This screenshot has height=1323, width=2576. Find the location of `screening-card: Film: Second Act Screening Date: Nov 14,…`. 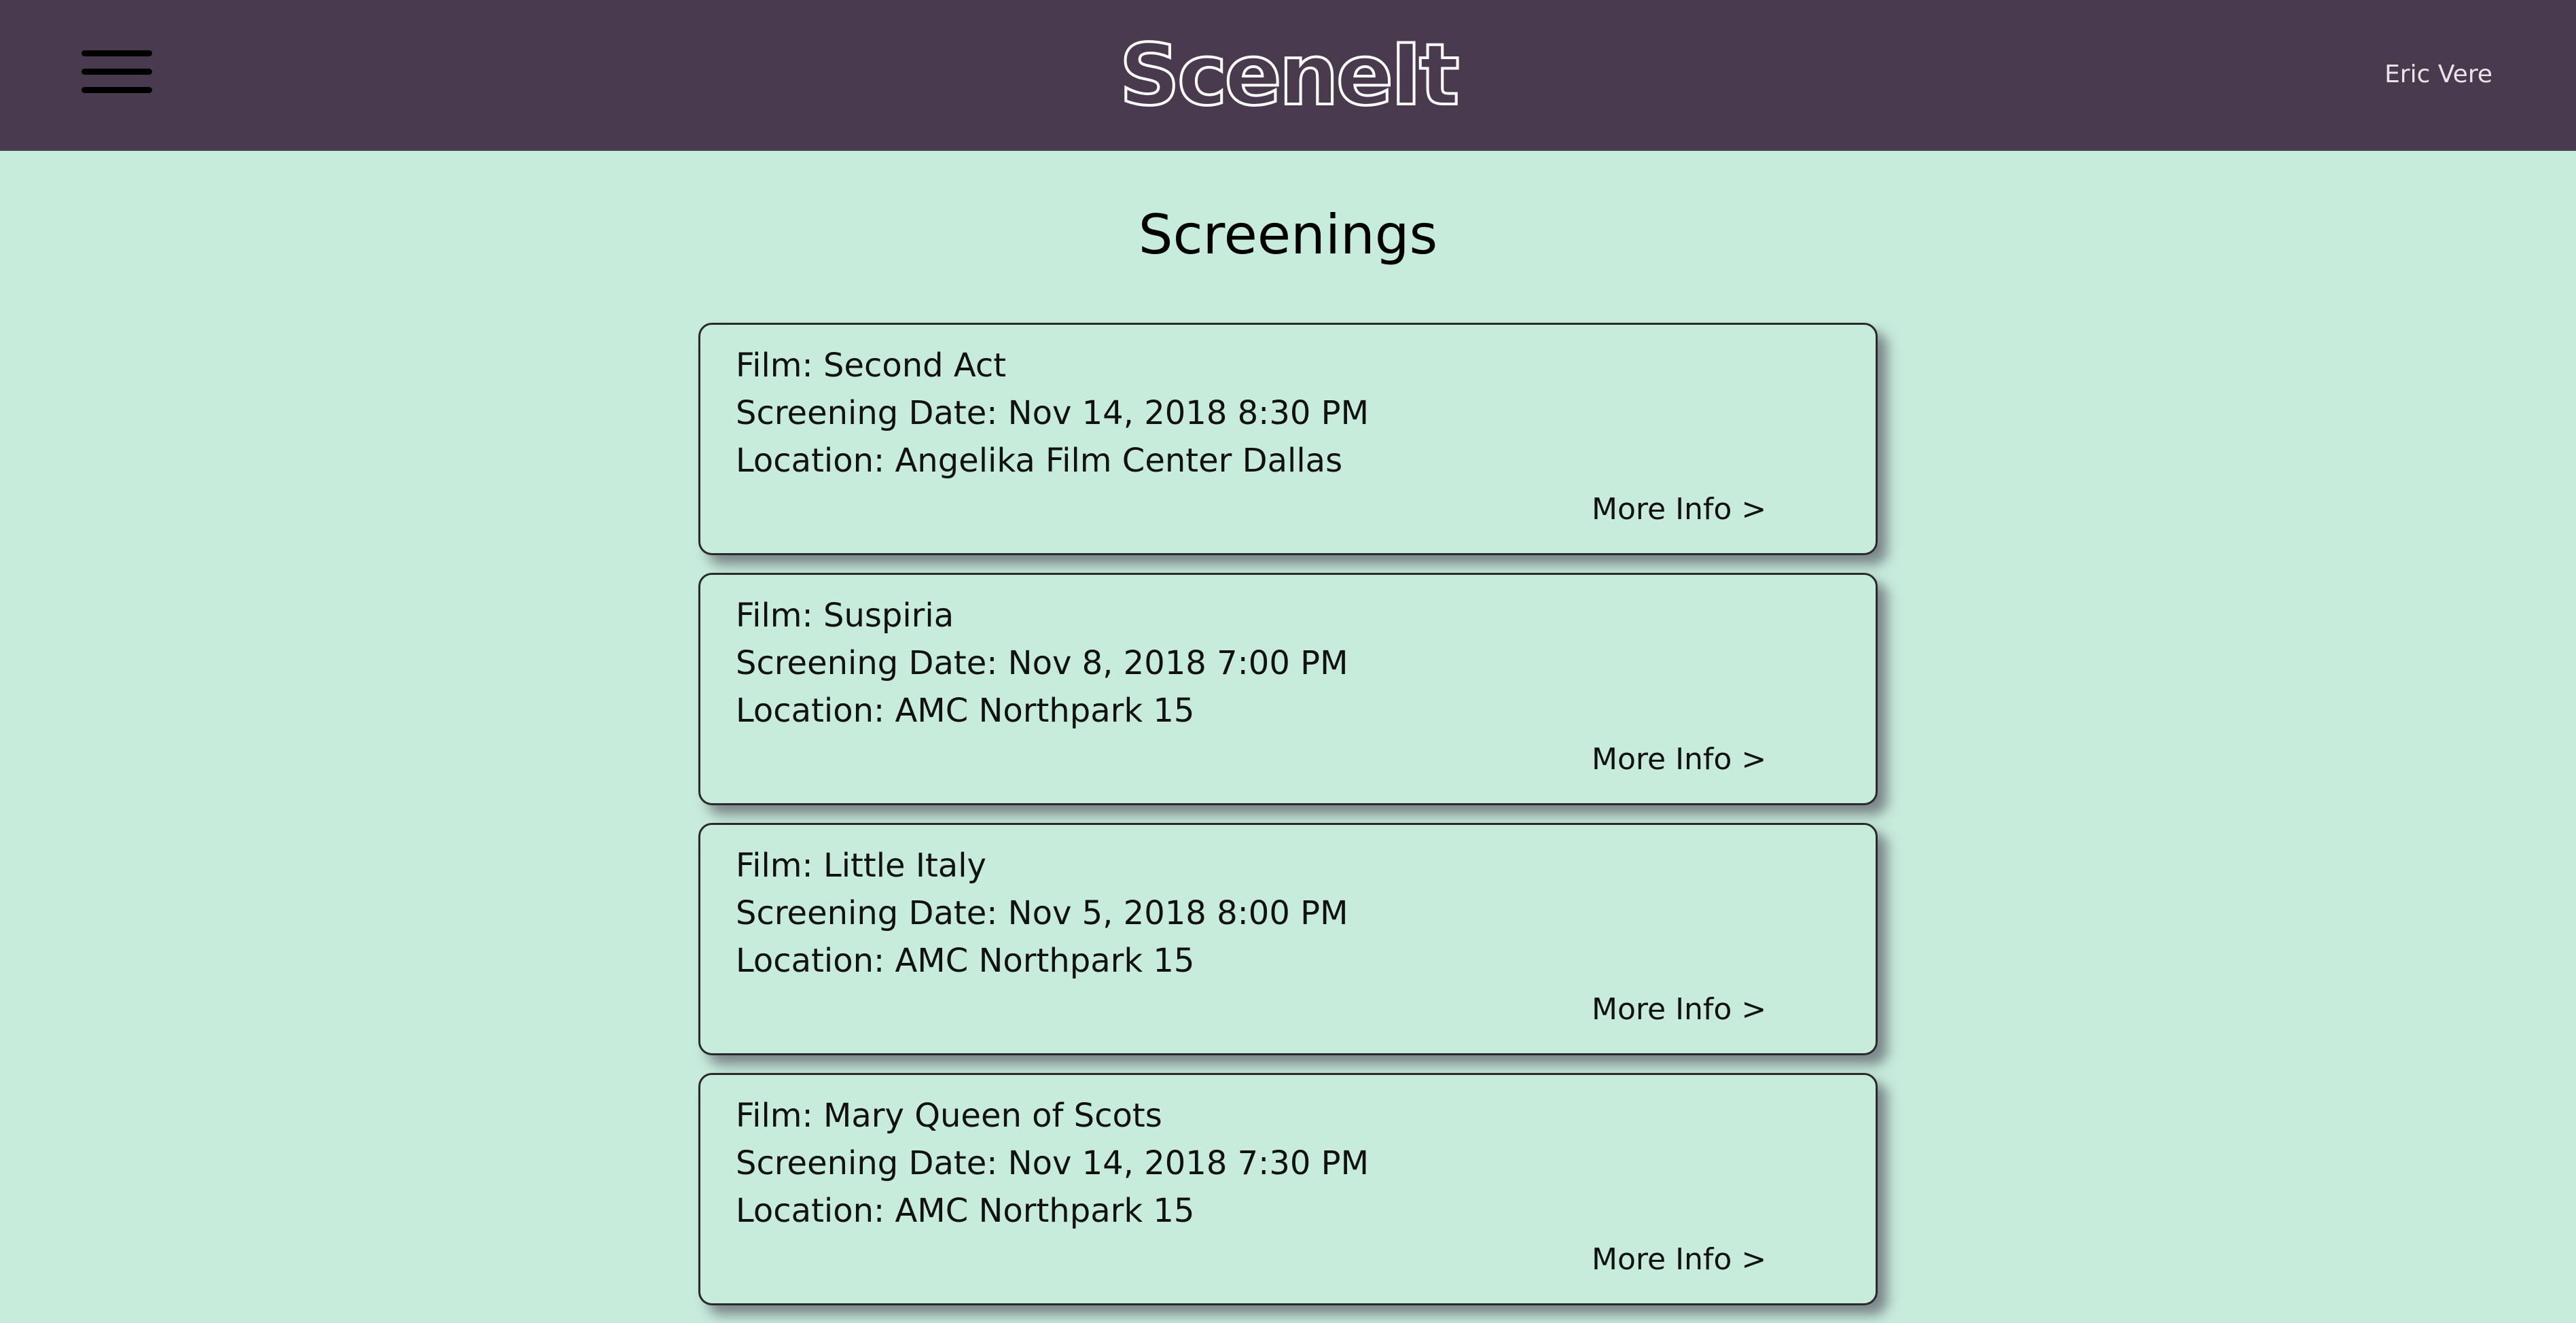

screening-card: Film: Second Act Screening Date: Nov 14,… is located at coordinates (1288, 439).